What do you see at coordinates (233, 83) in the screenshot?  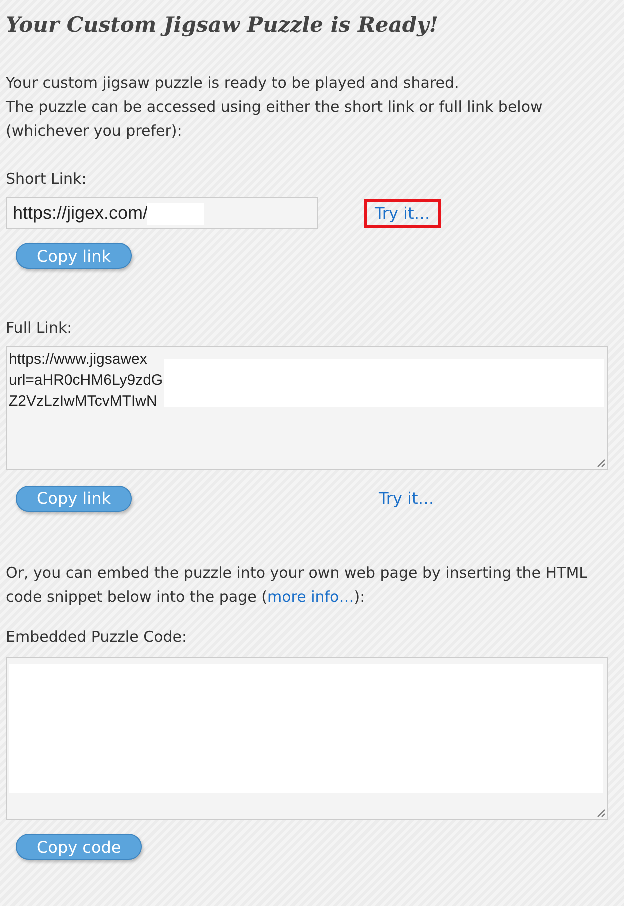 I see `intro-text: Your custom jigsaw puzzle is ready to be played and shared.` at bounding box center [233, 83].